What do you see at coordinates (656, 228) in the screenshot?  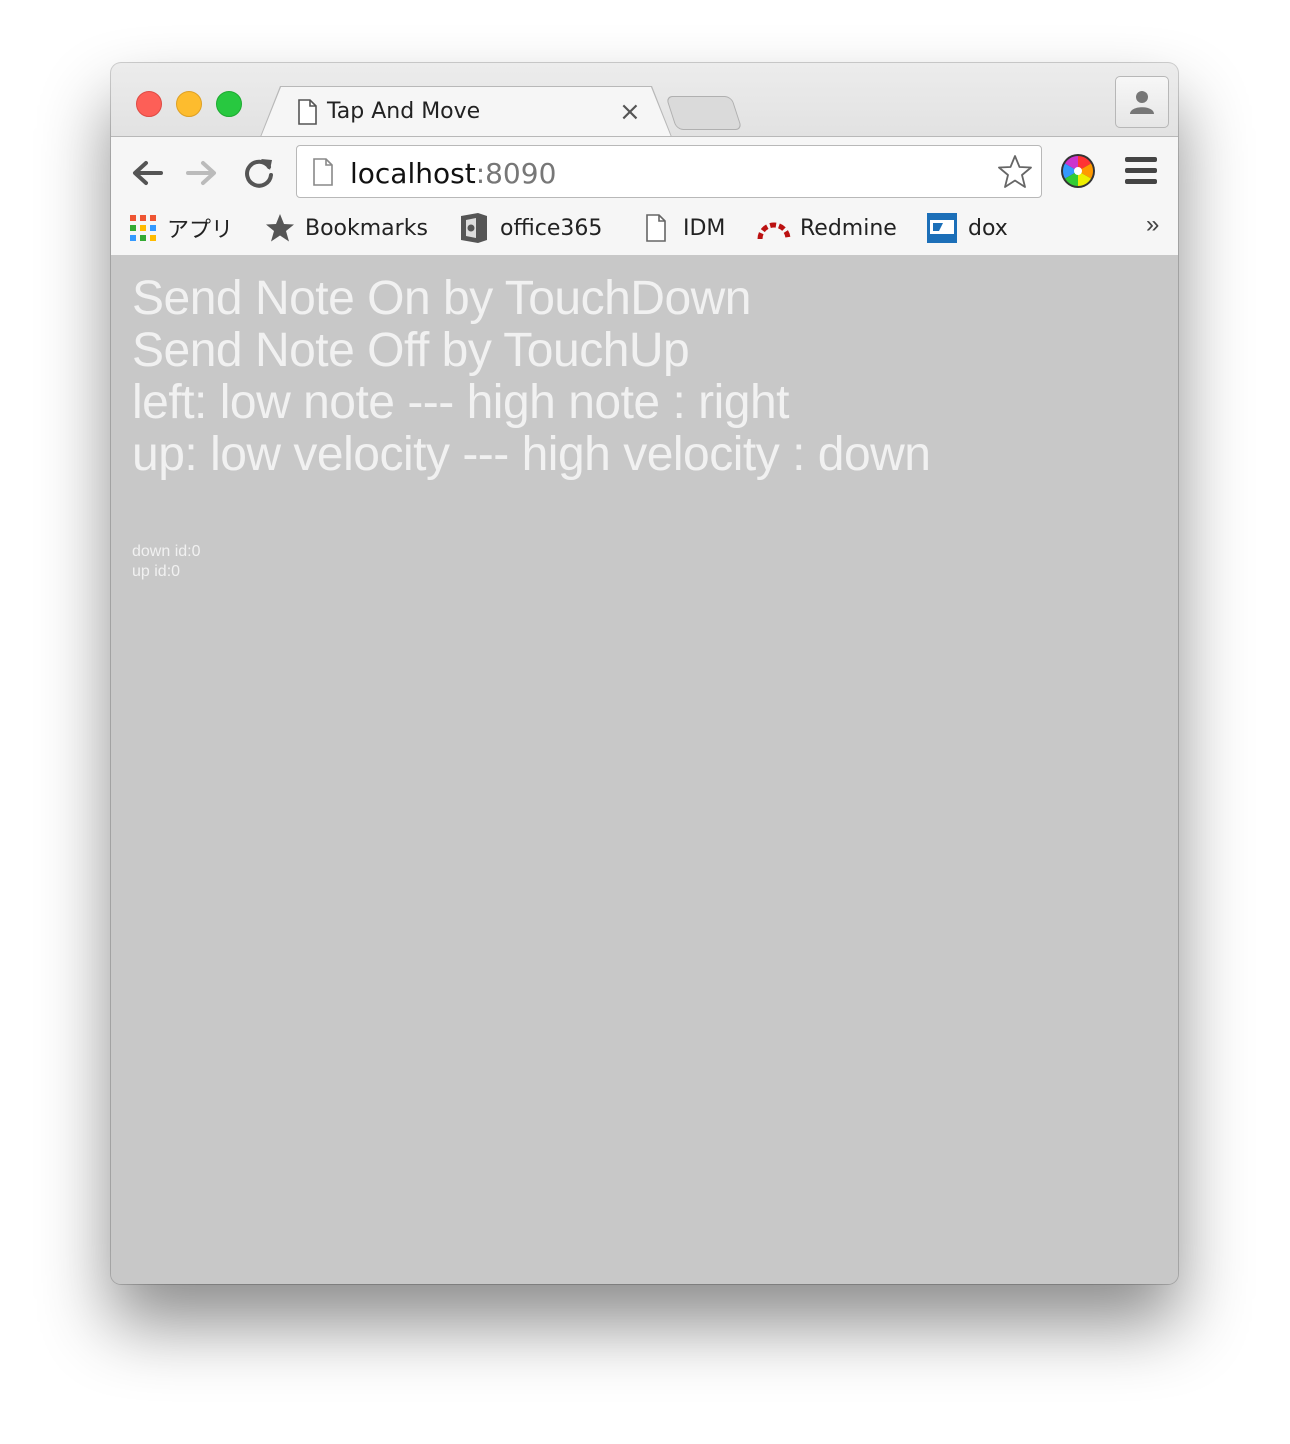 I see `document-icon` at bounding box center [656, 228].